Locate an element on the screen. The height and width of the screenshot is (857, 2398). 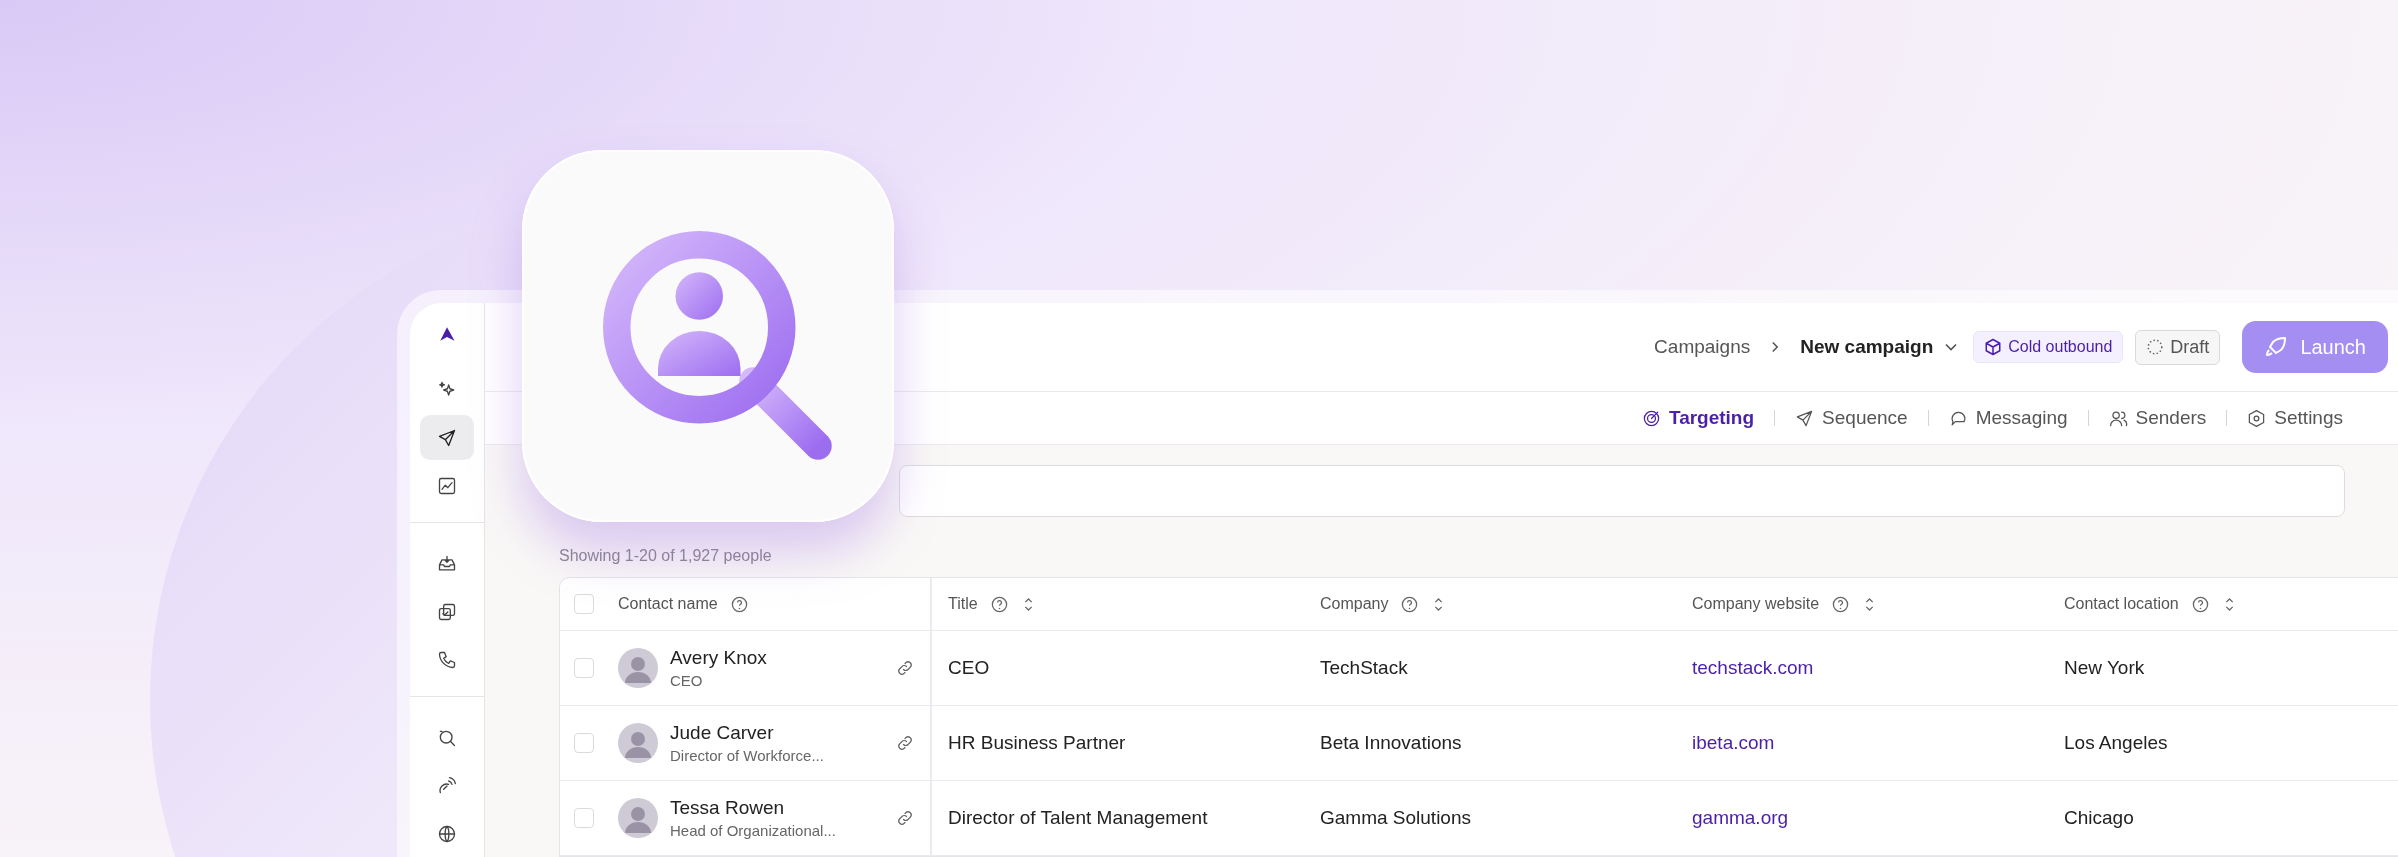
sidebar-item is located at coordinates (447, 437).